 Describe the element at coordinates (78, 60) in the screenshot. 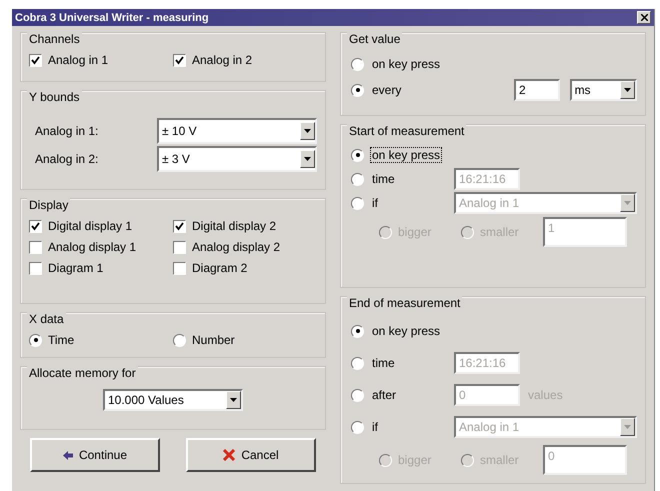

I see `checkbox-label: Analog in 1` at that location.